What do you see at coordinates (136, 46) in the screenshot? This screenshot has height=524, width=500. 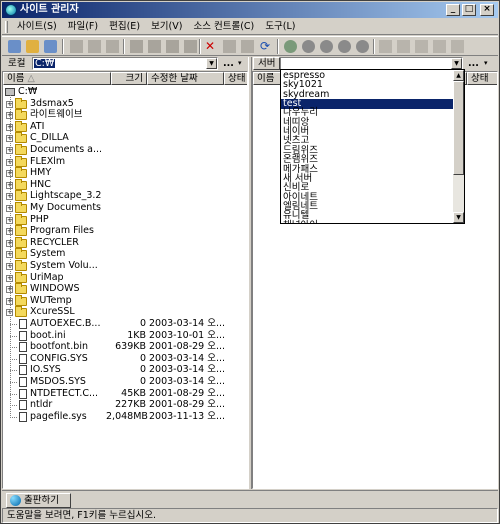 I see `open-icon` at bounding box center [136, 46].